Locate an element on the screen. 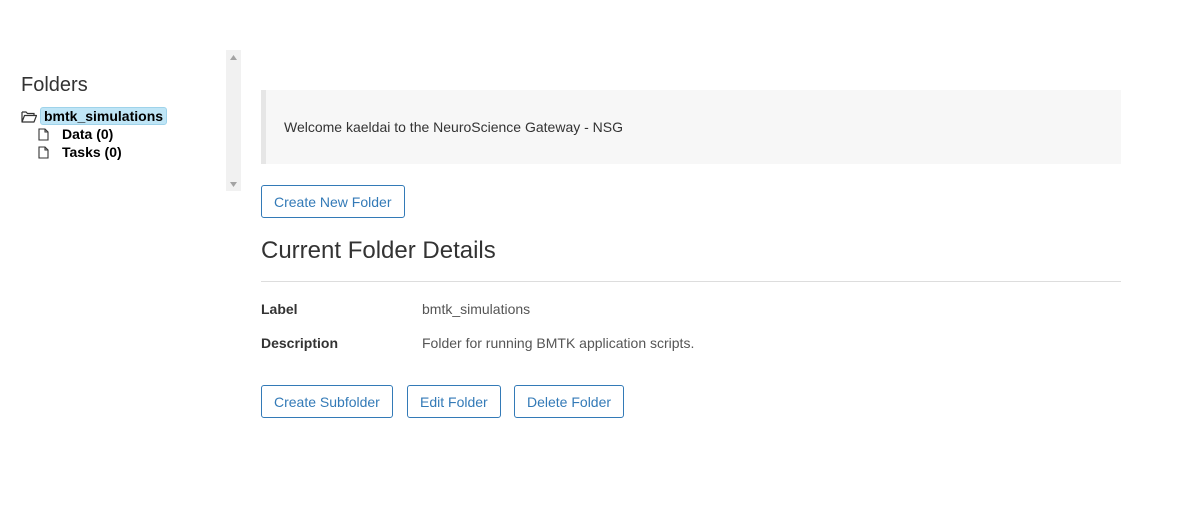  current-folder-details-heading: Current Folder Details is located at coordinates (378, 250).